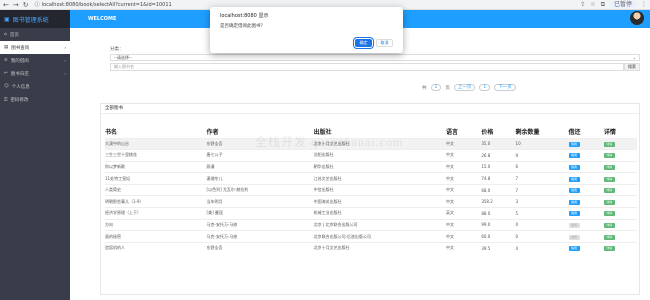  What do you see at coordinates (6, 86) in the screenshot?
I see `user-icon: ☺` at bounding box center [6, 86].